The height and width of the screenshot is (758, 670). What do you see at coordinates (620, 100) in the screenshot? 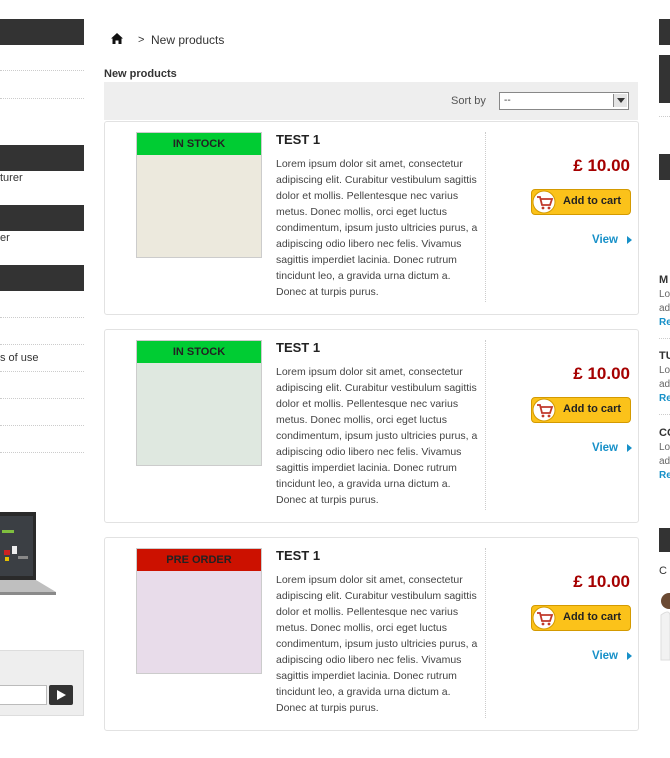
I see `dropdown-arrow-icon` at bounding box center [620, 100].